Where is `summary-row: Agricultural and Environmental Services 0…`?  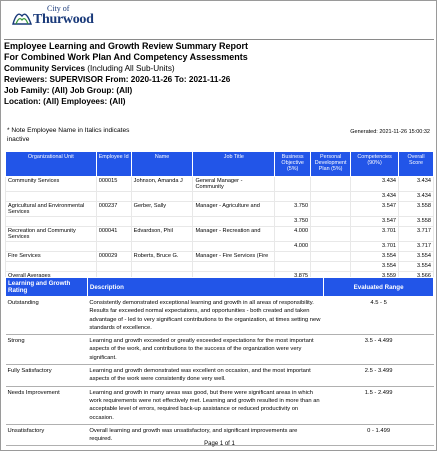 summary-row: Agricultural and Environmental Services 0… is located at coordinates (219, 209).